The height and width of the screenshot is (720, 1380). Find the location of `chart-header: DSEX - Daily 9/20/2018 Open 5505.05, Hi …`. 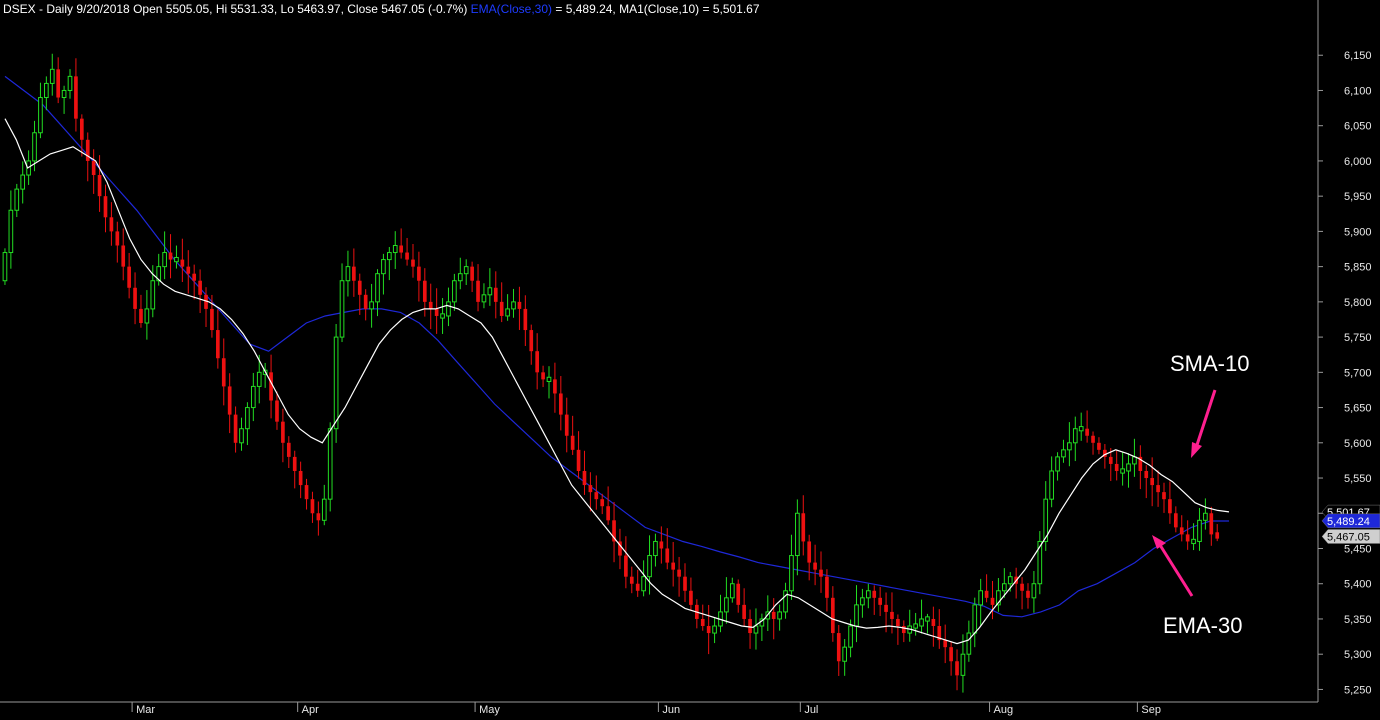

chart-header: DSEX - Daily 9/20/2018 Open 5505.05, Hi … is located at coordinates (381, 9).